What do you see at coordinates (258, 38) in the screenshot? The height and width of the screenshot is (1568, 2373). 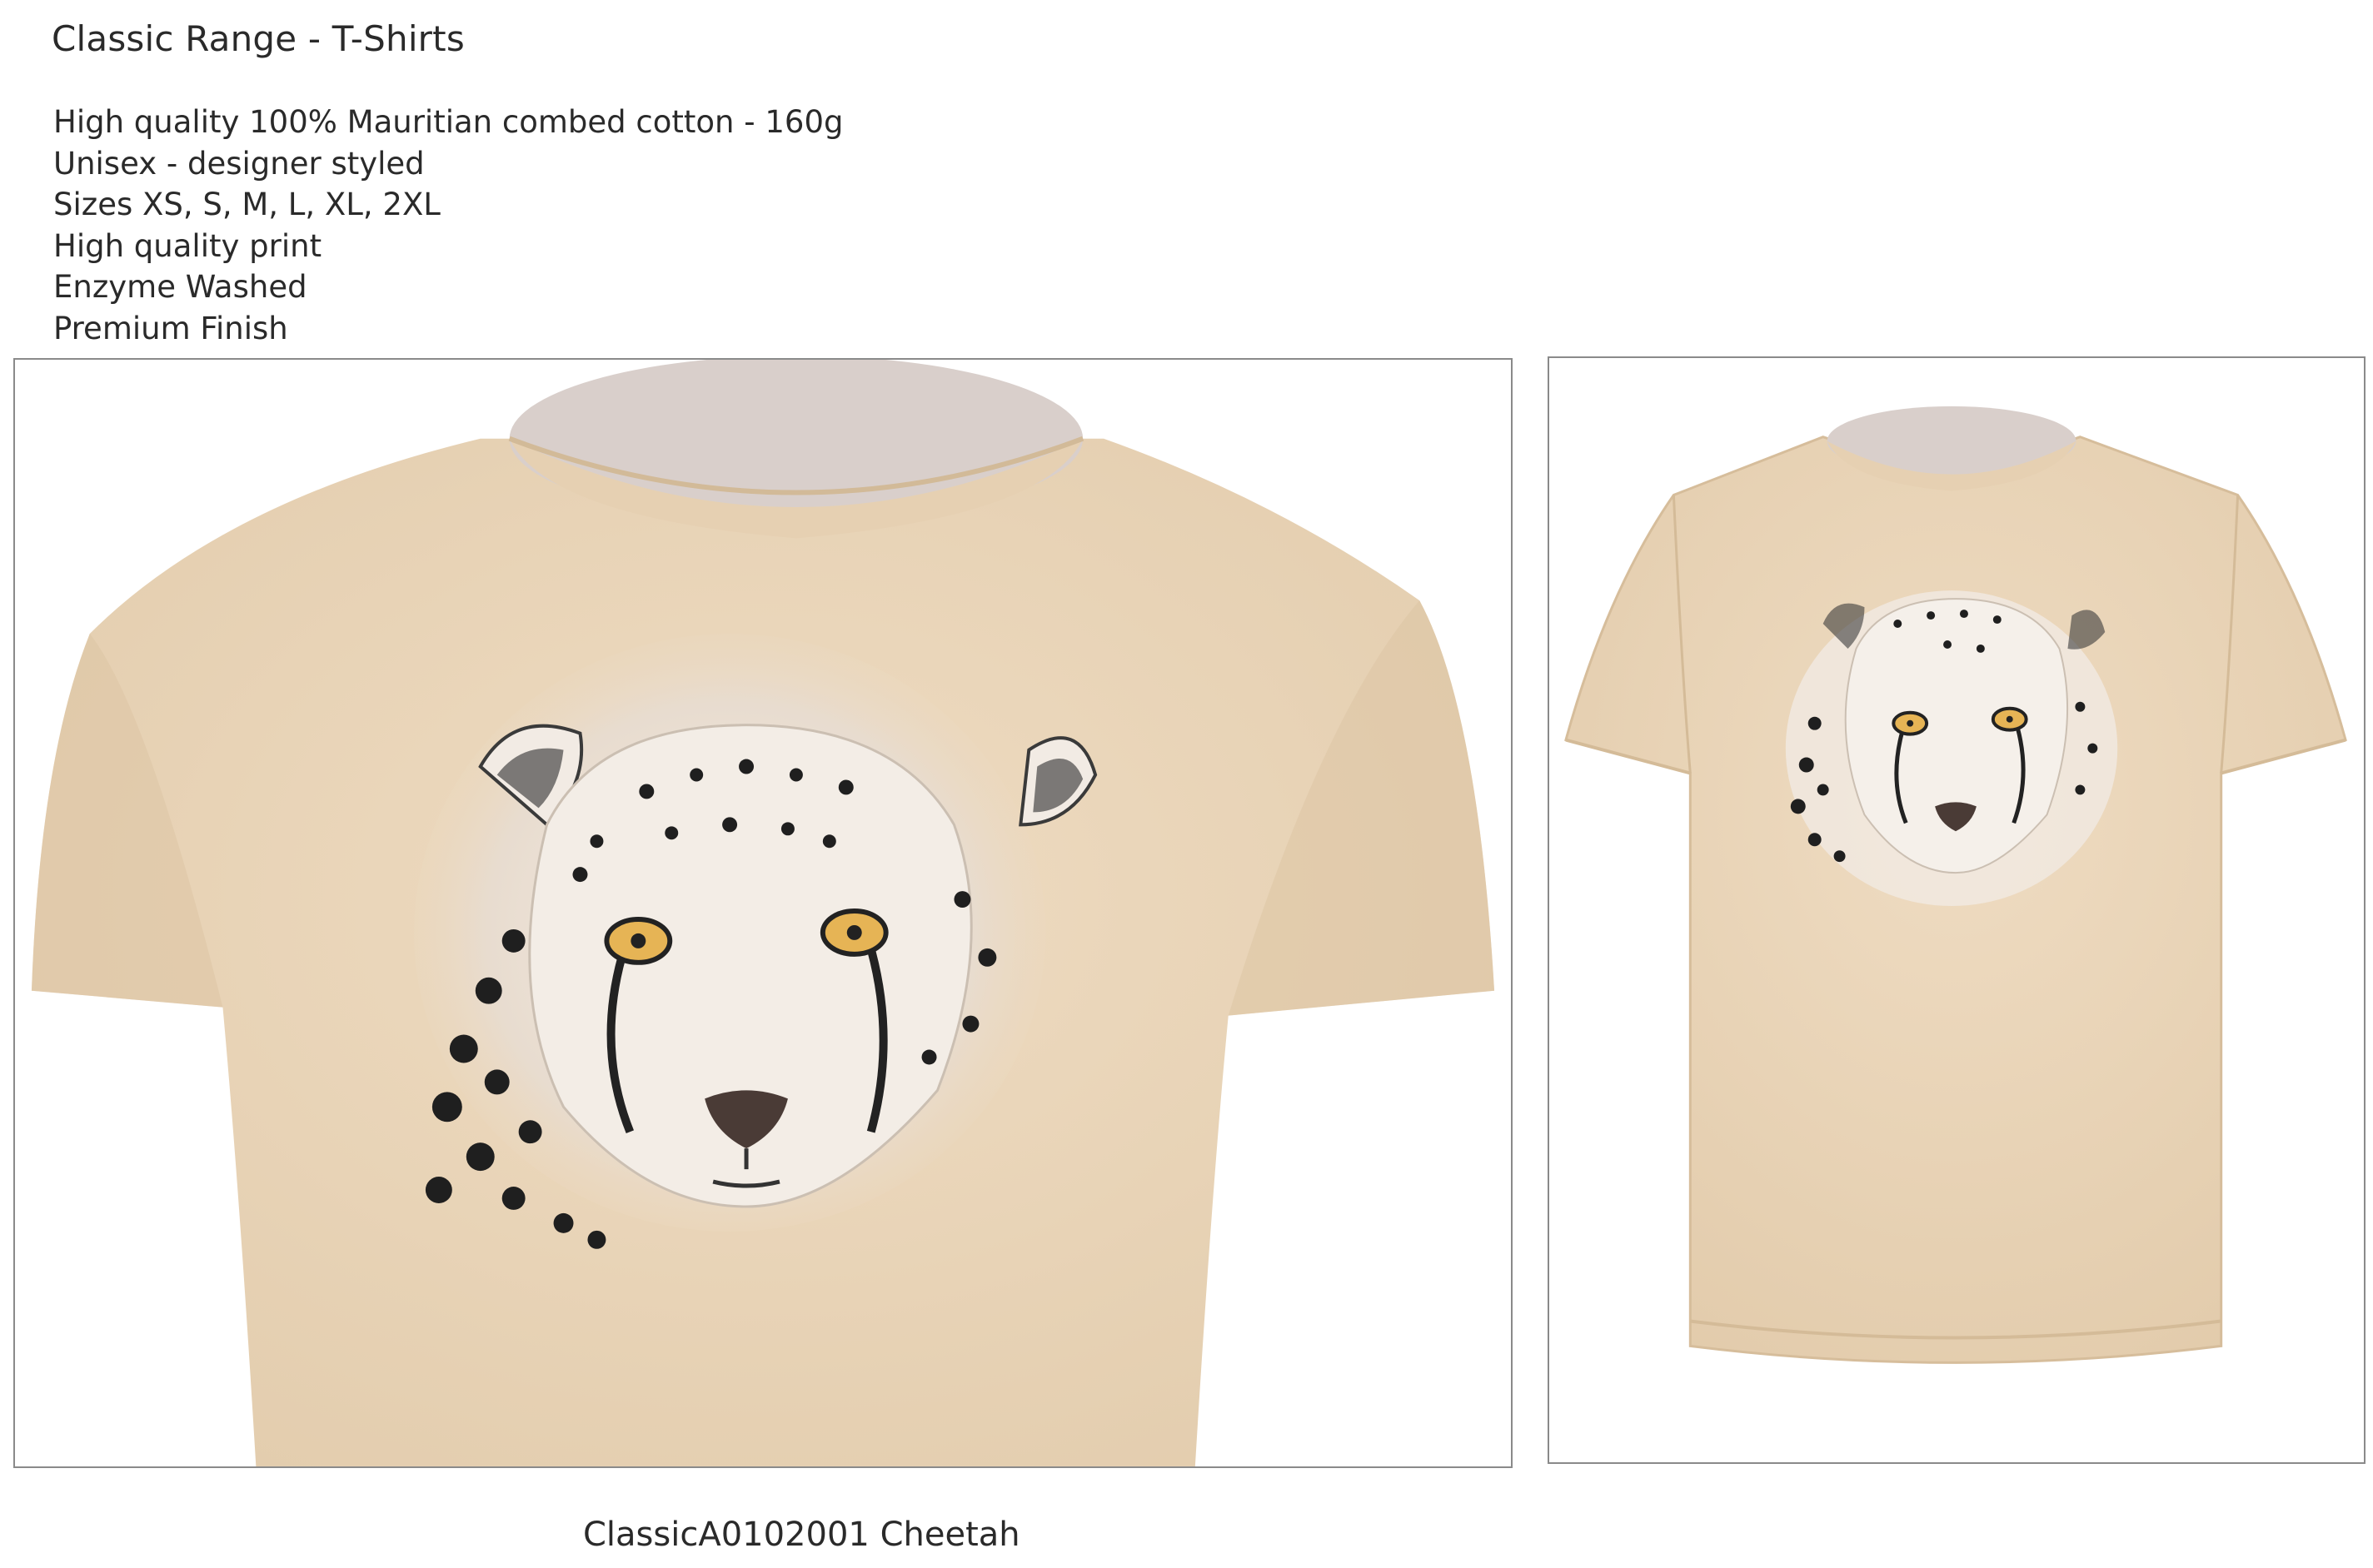 I see `product-title: Classic Range - T-Shirts` at bounding box center [258, 38].